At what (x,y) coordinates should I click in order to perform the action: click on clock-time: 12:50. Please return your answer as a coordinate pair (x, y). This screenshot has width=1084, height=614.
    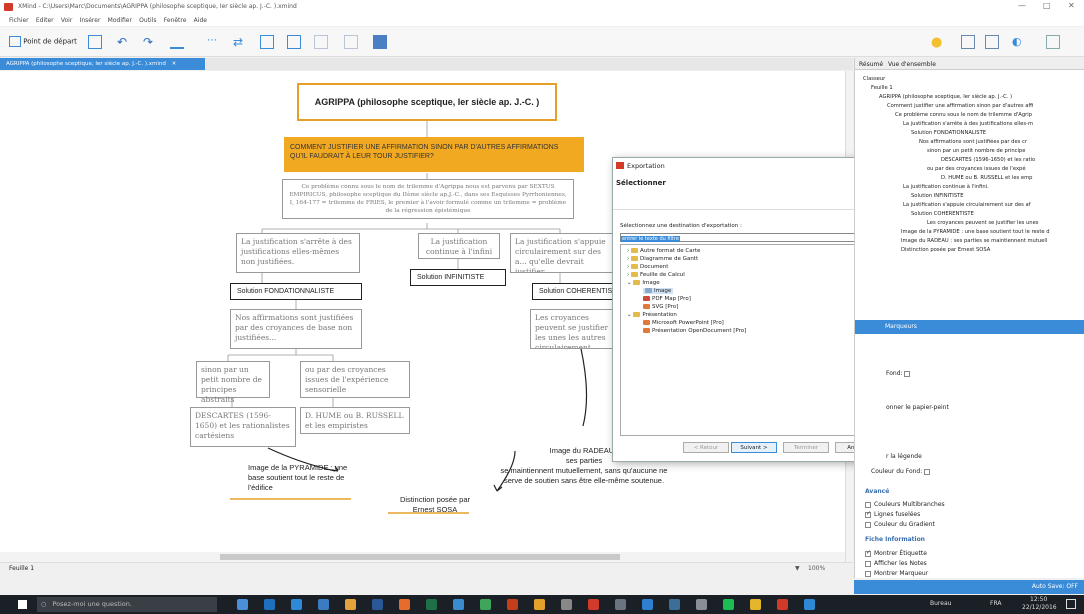
    Looking at the image, I should click on (1038, 599).